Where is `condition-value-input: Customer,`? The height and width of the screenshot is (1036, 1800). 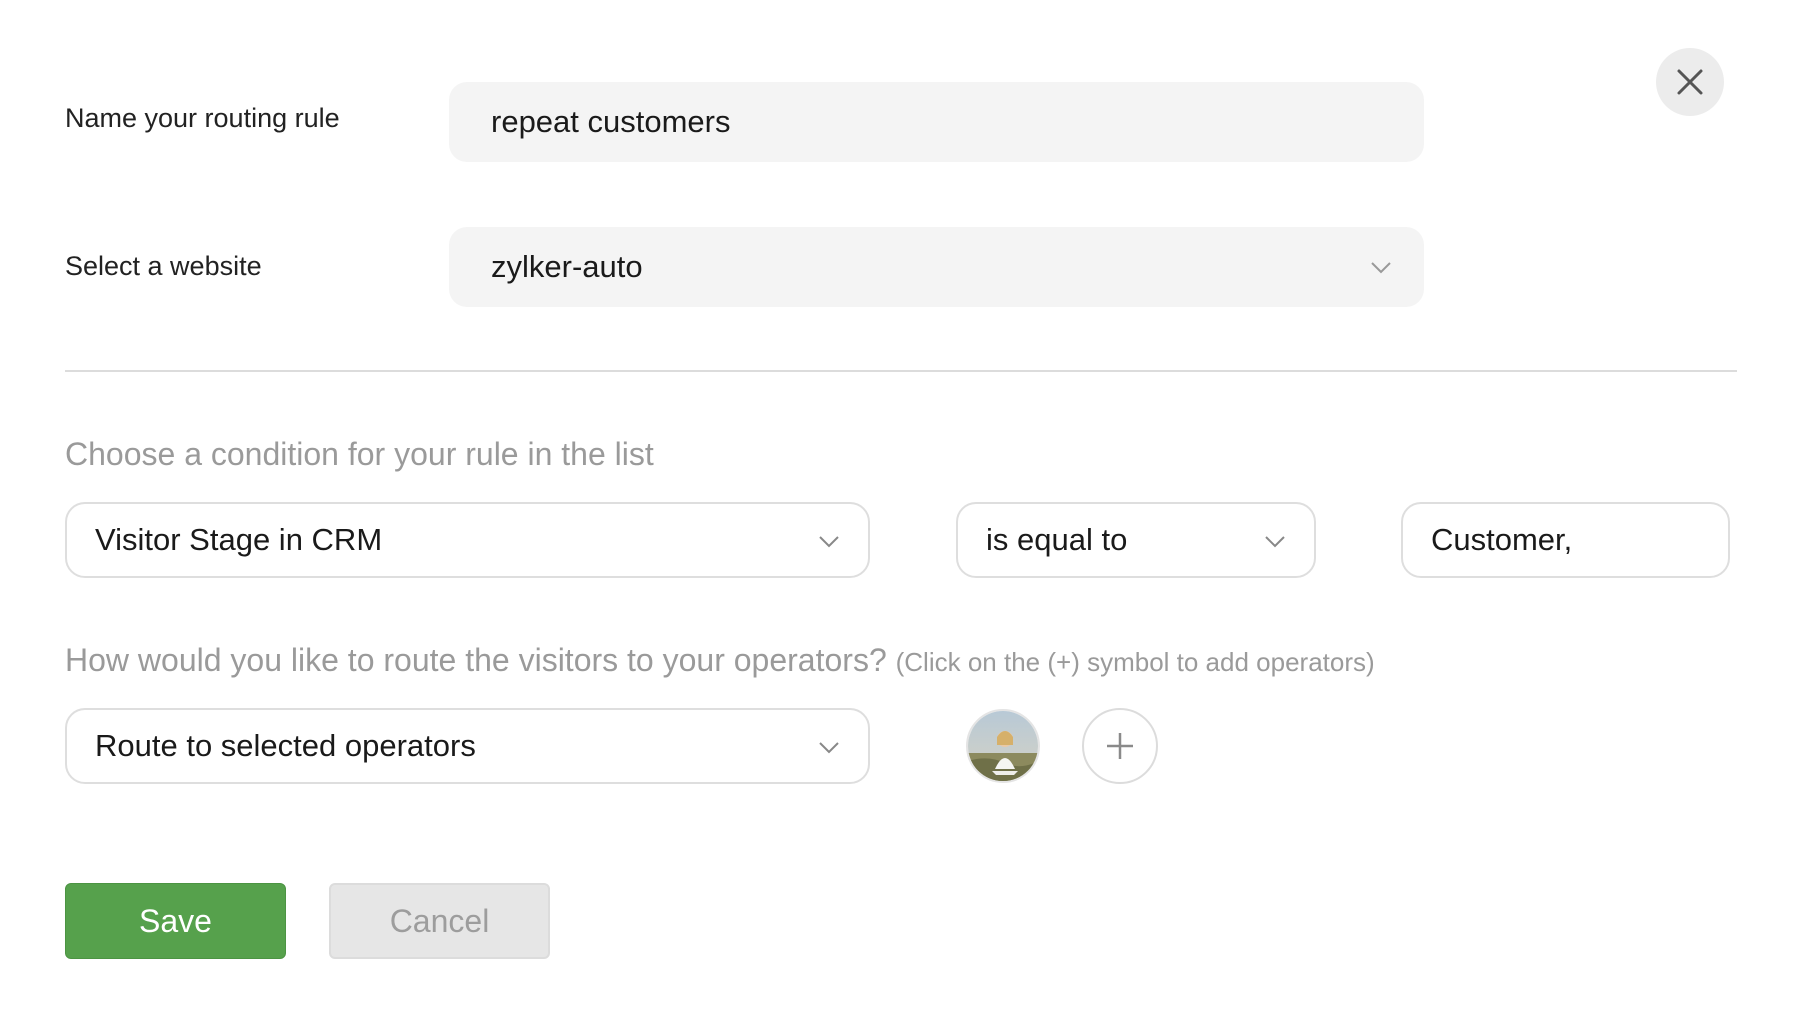
condition-value-input: Customer, is located at coordinates (1565, 540).